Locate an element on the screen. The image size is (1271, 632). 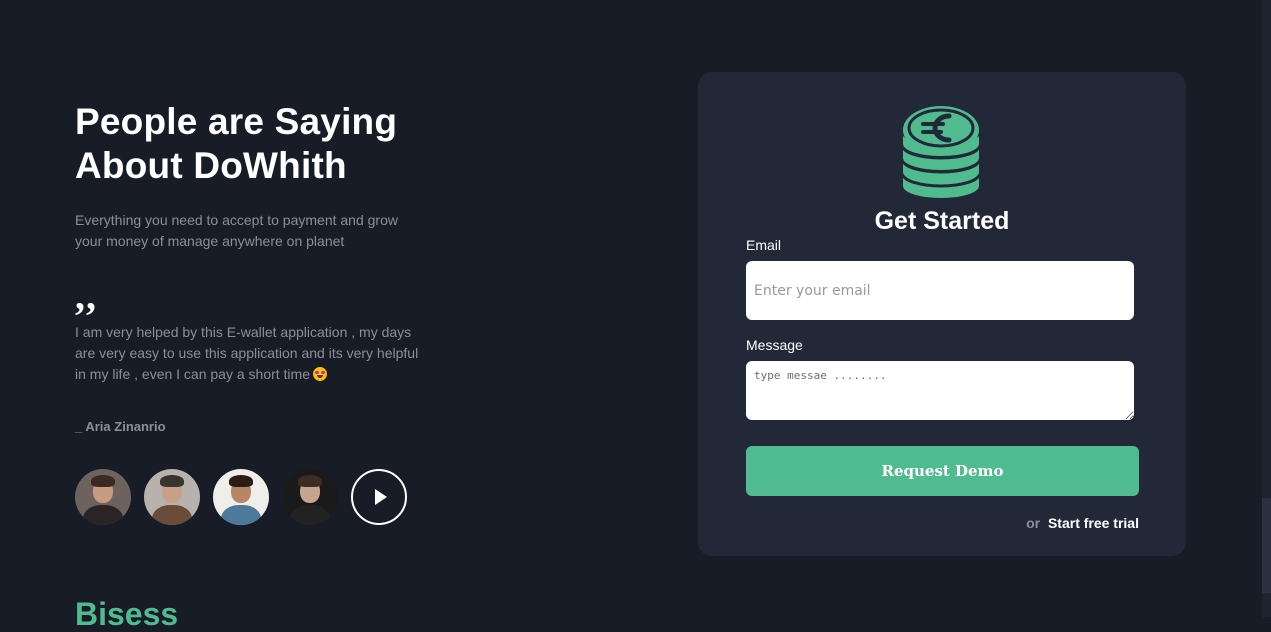
request-demo-button: Request Demo is located at coordinates (942, 471).